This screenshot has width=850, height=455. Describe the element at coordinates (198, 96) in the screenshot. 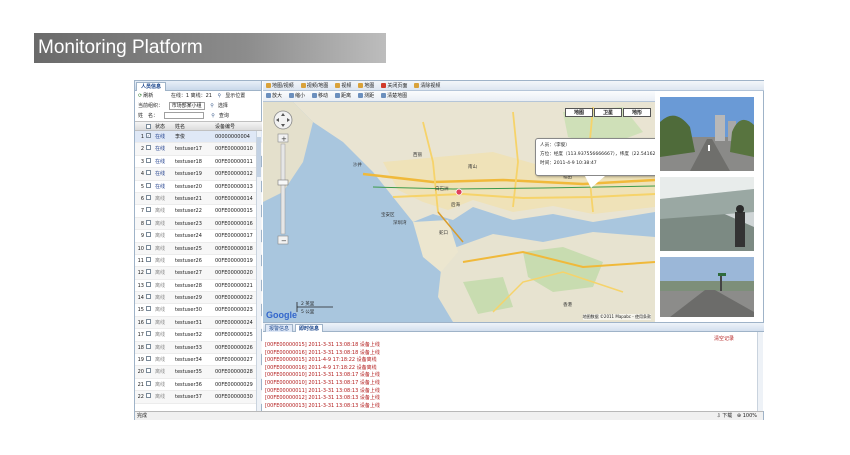

I see `panel-toolbar: ⟳刷新 在线：1 离线：21 ⚲ 显示位置` at that location.